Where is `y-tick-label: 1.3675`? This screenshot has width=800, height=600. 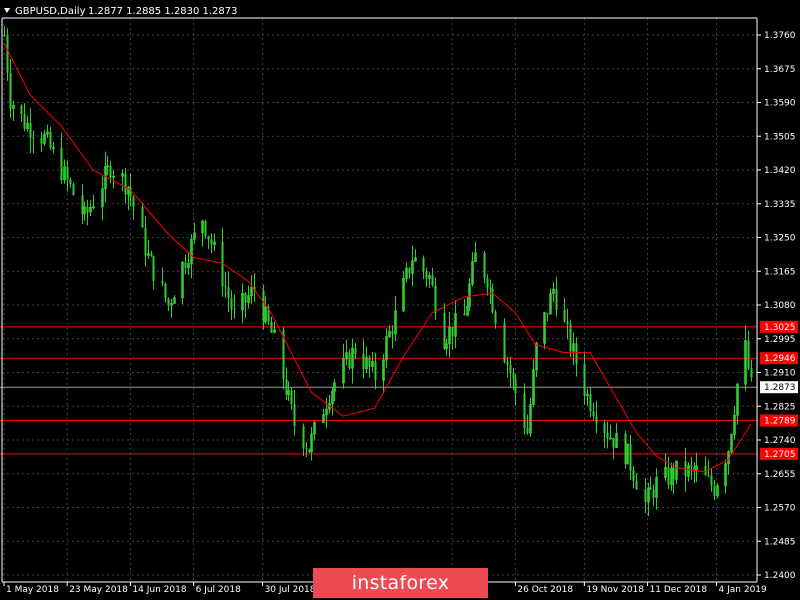 y-tick-label: 1.3675 is located at coordinates (780, 70).